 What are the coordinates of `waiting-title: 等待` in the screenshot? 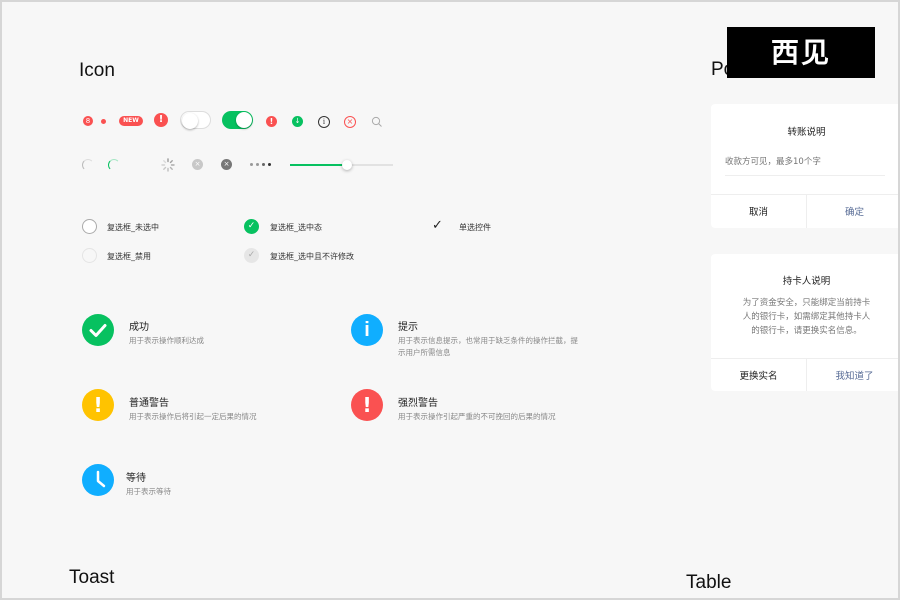 It's located at (136, 478).